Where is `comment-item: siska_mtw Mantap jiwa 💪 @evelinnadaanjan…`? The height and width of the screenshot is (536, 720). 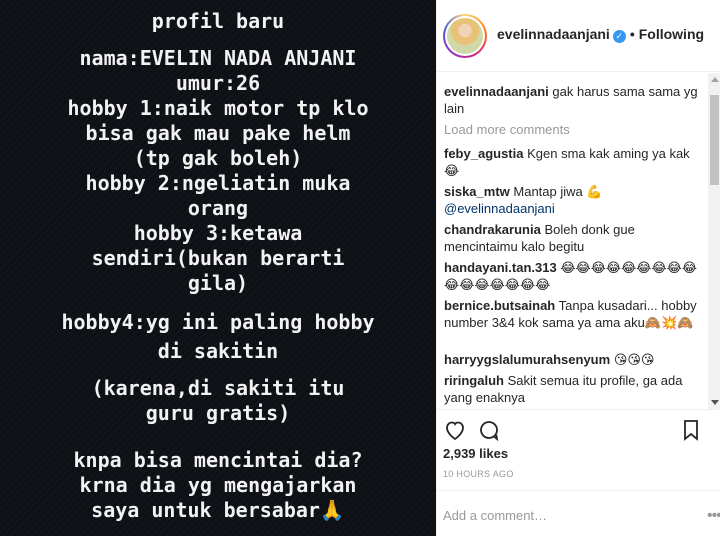 comment-item: siska_mtw Mantap jiwa 💪 @evelinnadaanjan… is located at coordinates (572, 200).